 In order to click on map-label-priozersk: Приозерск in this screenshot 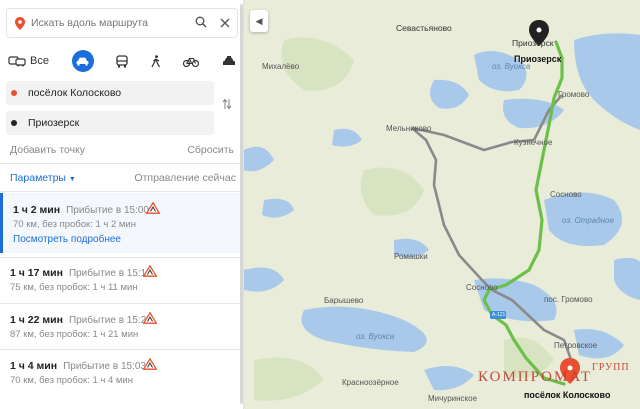, I will do `click(533, 43)`.